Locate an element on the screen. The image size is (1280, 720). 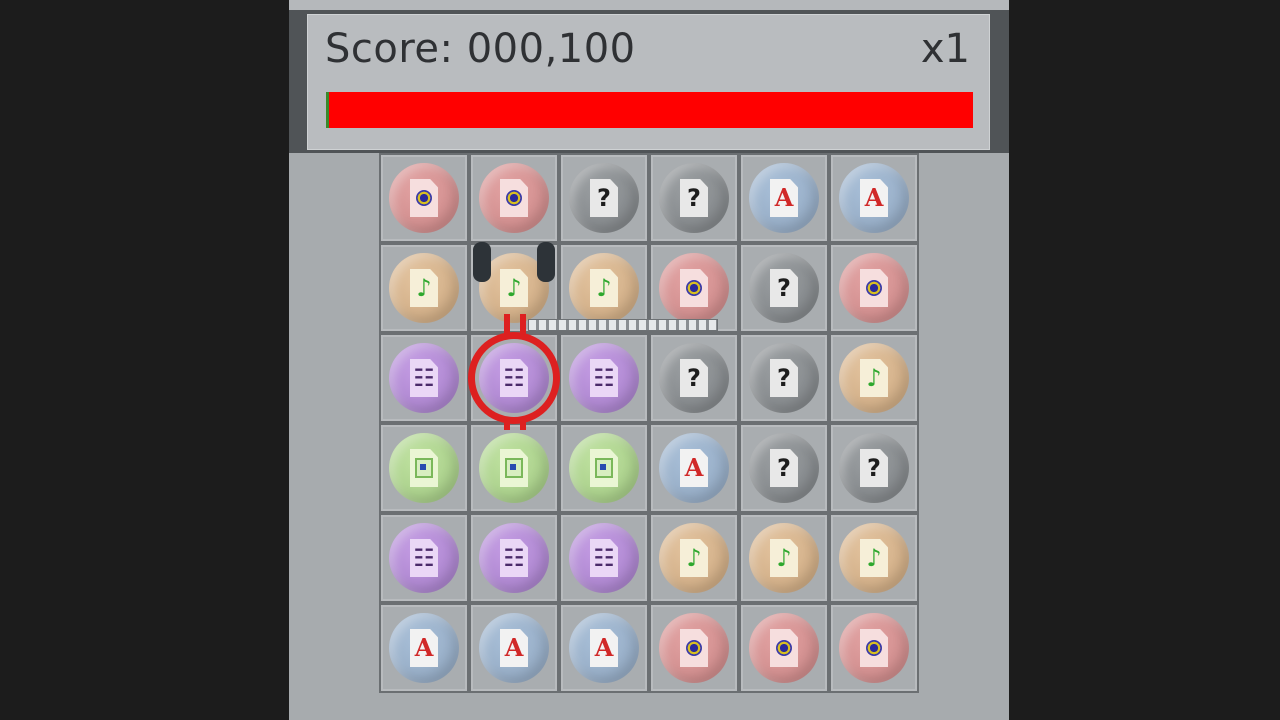
timer-bar-fill is located at coordinates (651, 110).